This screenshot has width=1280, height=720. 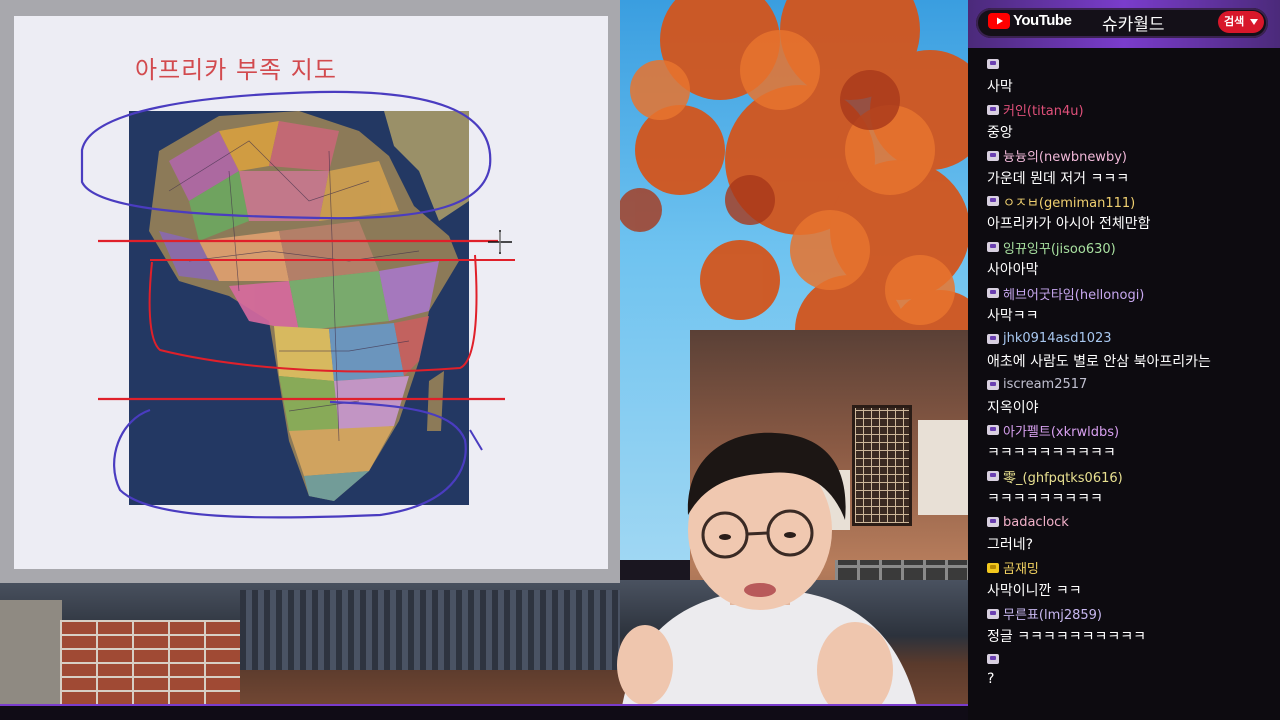 I want to click on slide-title: 아프리카 부족 지도, so click(x=236, y=70).